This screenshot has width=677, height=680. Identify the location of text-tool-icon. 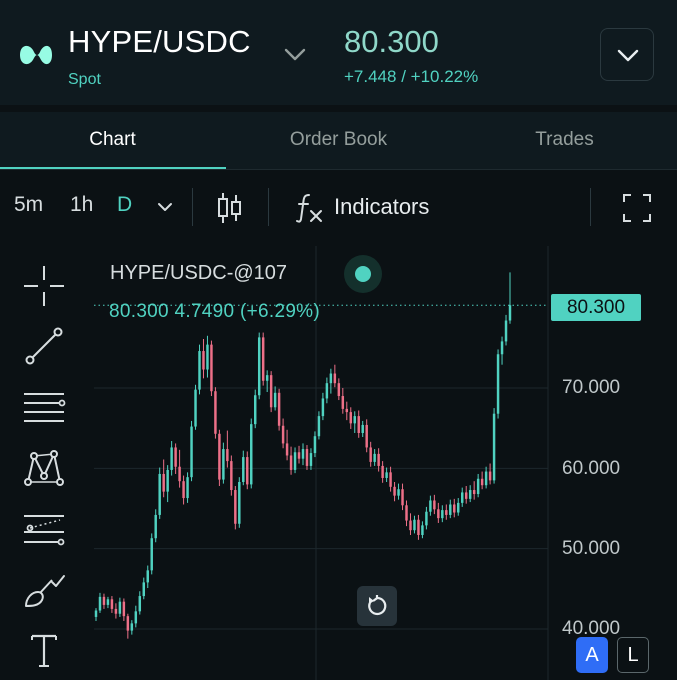
(44, 650).